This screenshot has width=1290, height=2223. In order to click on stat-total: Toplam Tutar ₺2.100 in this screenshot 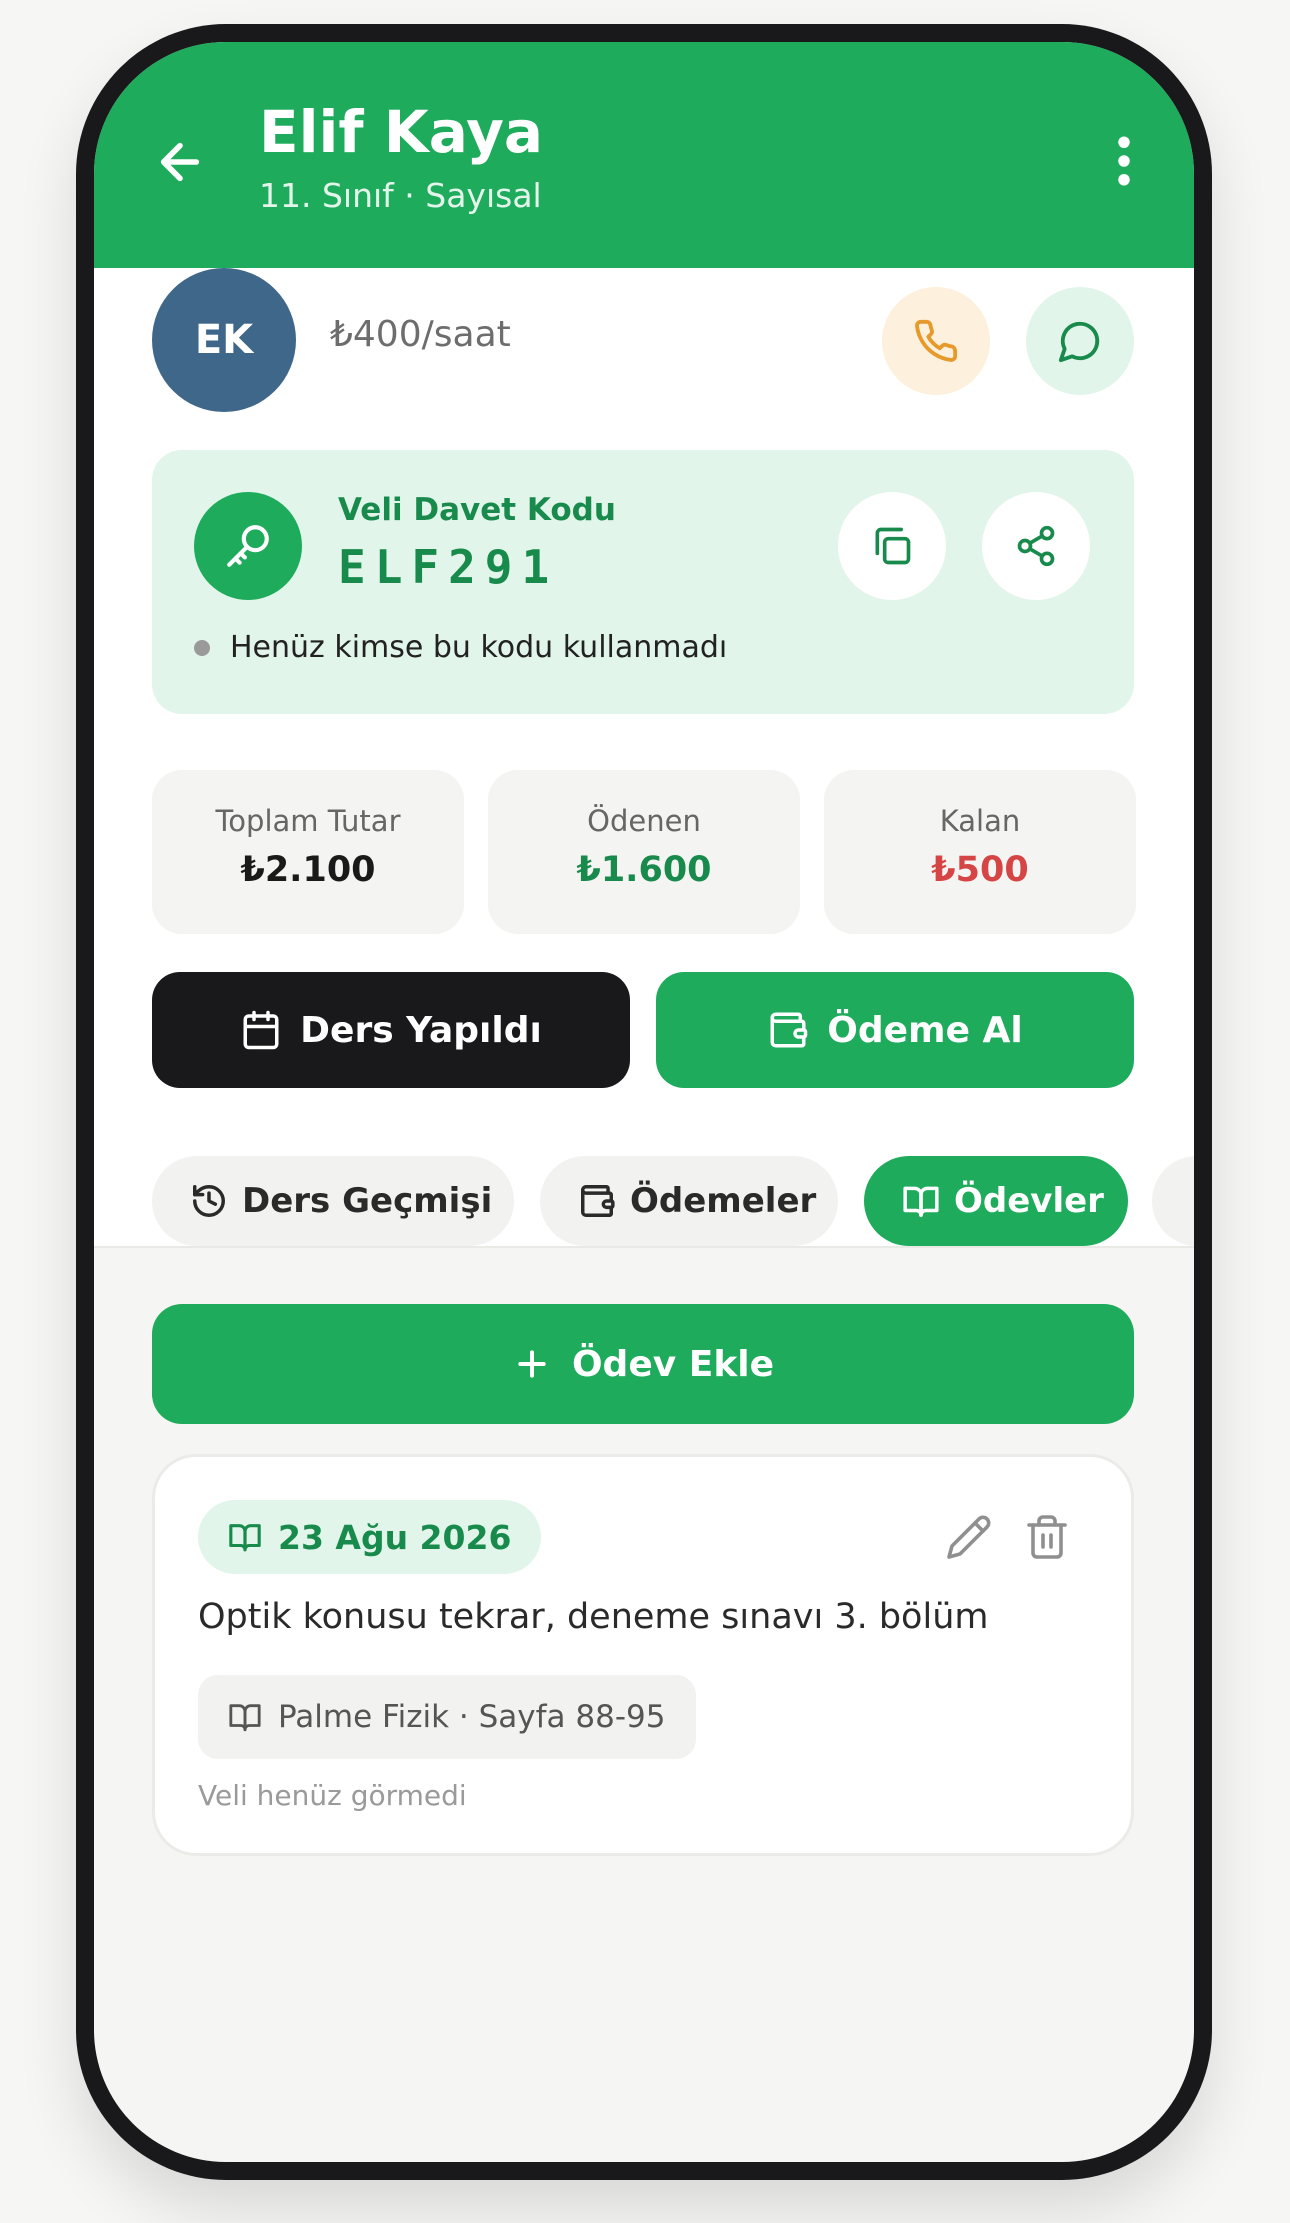, I will do `click(308, 852)`.